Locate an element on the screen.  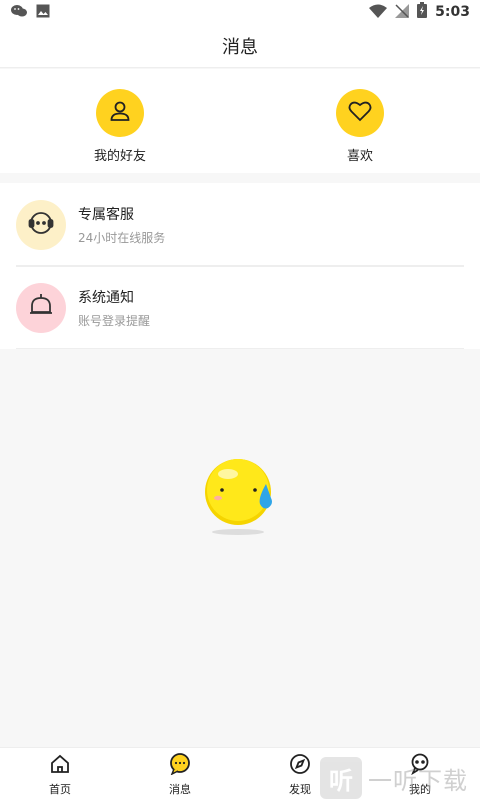
wifi-icon is located at coordinates (378, 12).